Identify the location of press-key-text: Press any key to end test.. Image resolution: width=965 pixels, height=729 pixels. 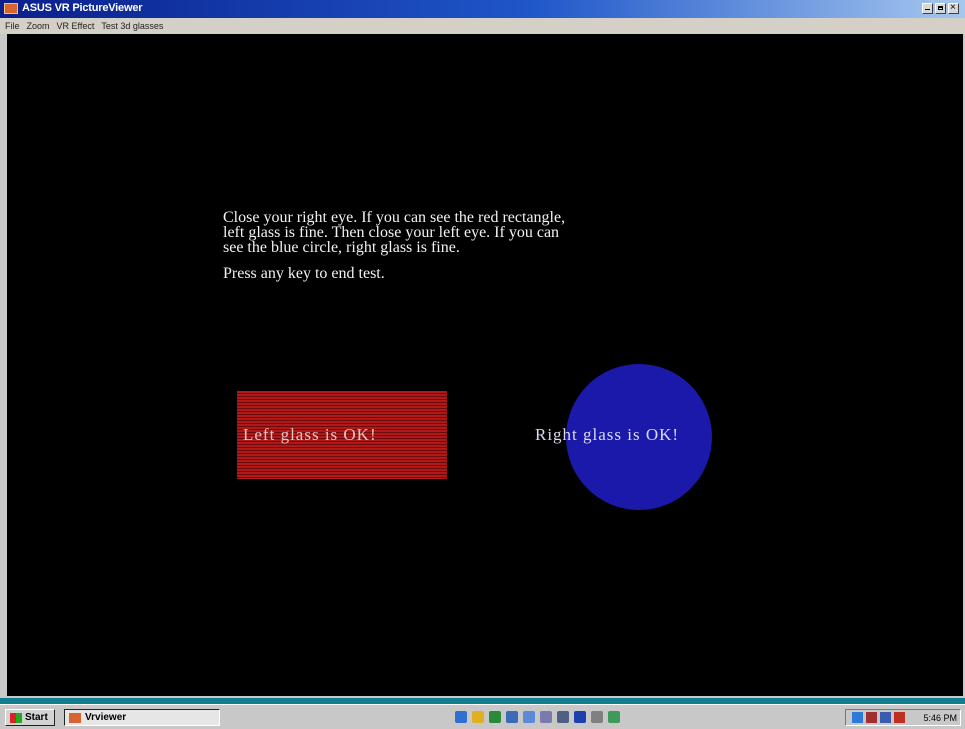
(304, 273).